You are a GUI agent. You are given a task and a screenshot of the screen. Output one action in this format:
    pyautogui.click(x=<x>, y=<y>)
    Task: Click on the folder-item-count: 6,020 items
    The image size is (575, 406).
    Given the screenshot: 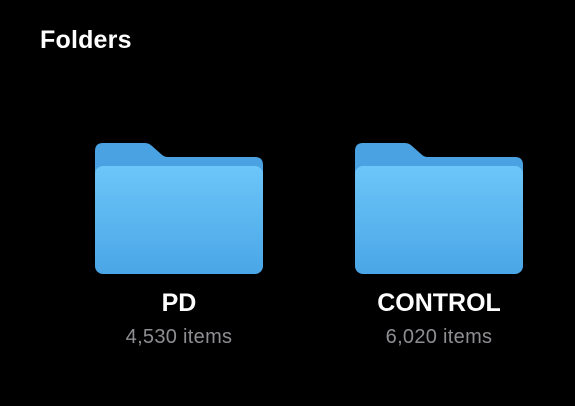 What is the action you would take?
    pyautogui.click(x=439, y=337)
    